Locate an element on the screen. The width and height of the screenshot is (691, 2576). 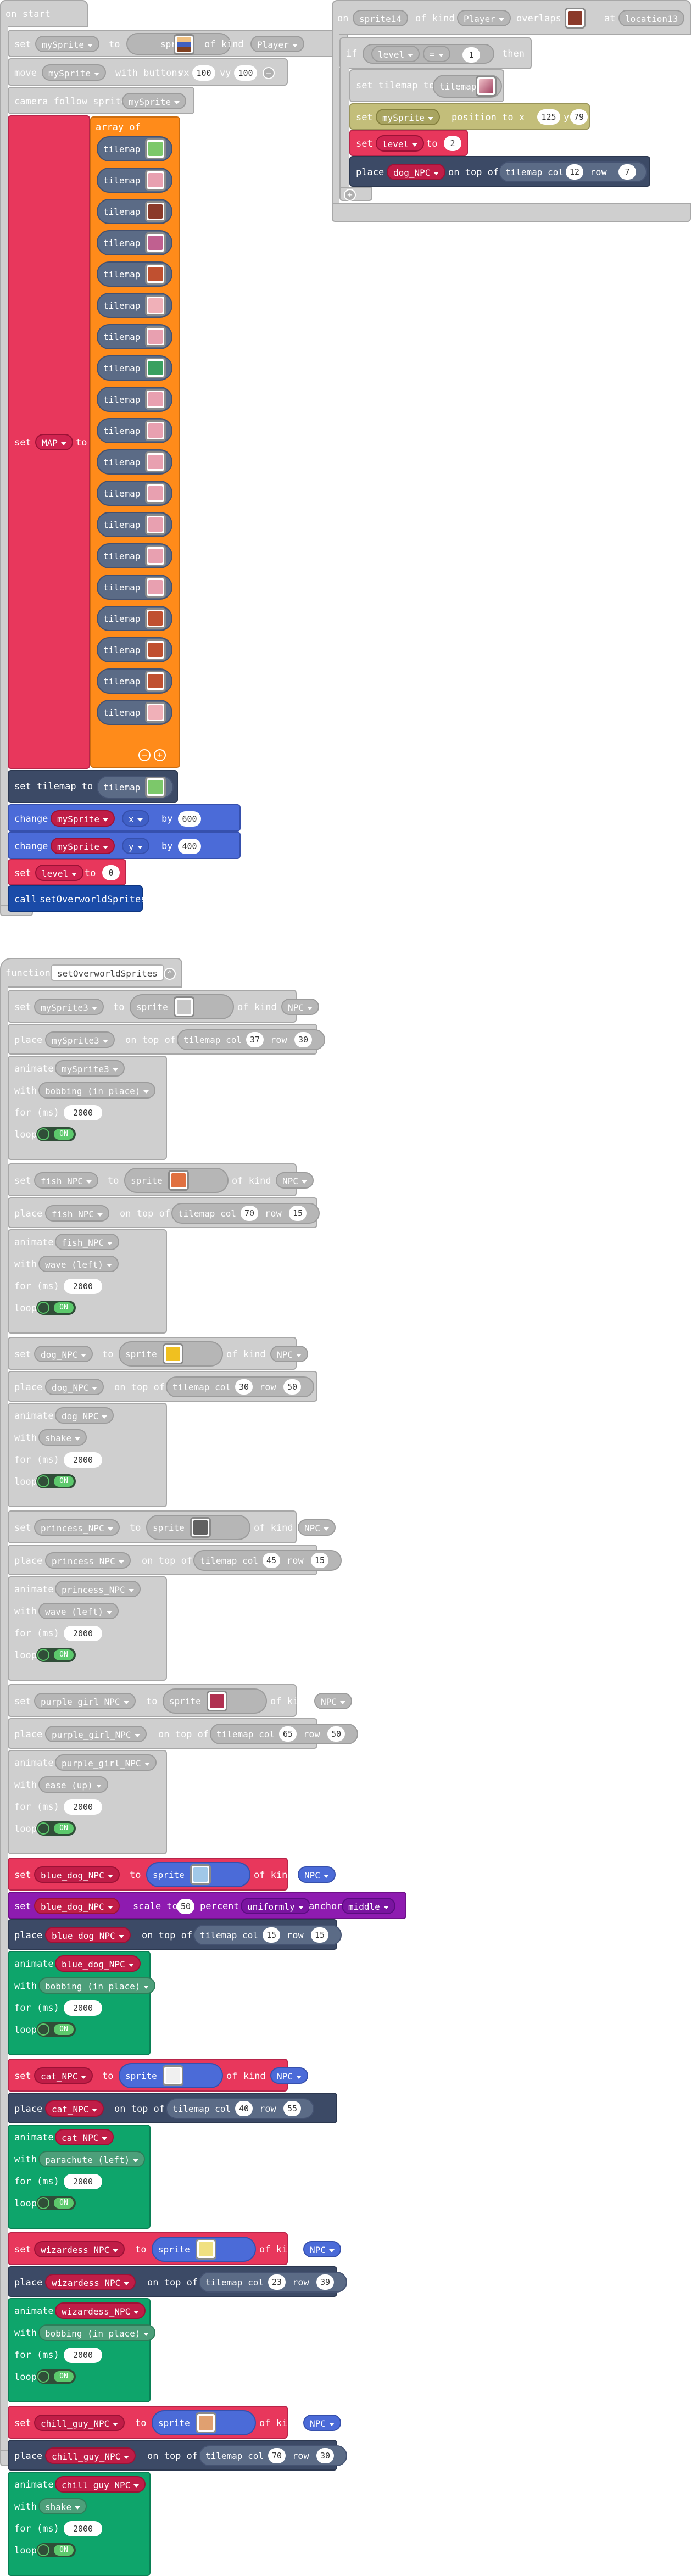
set-mysprite-block: set mySprite to sprite of kind Player is located at coordinates (178, 43).